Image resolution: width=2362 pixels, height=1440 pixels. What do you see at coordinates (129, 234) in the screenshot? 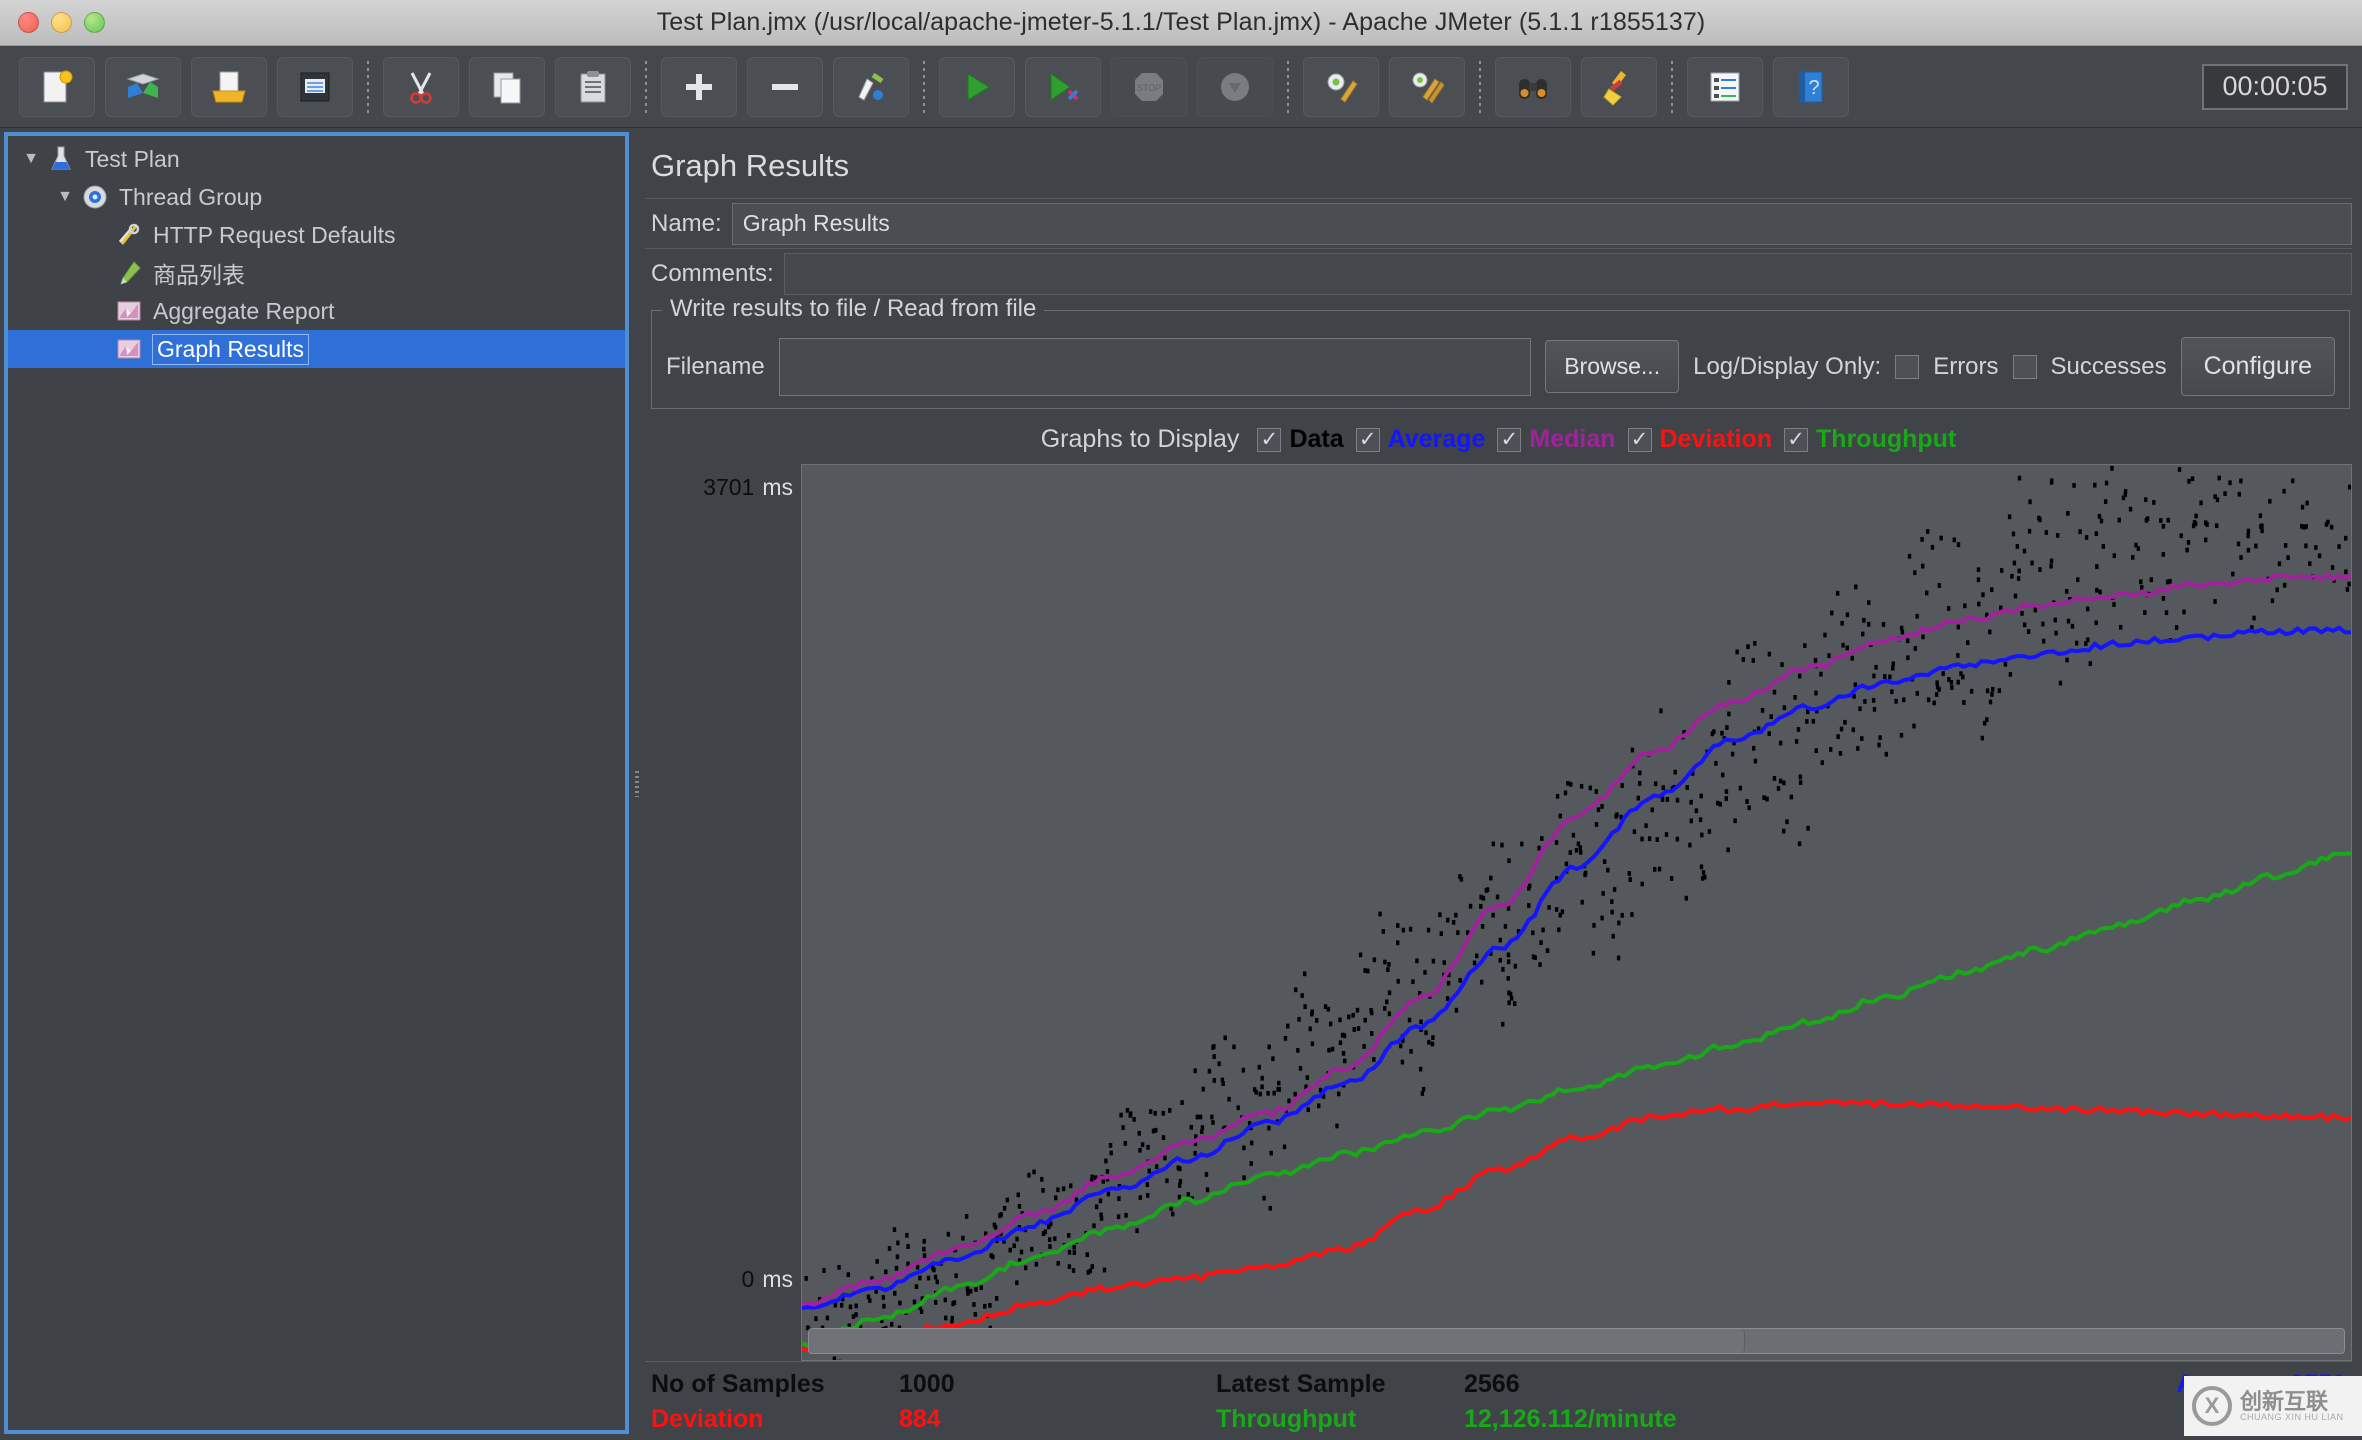
I see `config-element-icon` at bounding box center [129, 234].